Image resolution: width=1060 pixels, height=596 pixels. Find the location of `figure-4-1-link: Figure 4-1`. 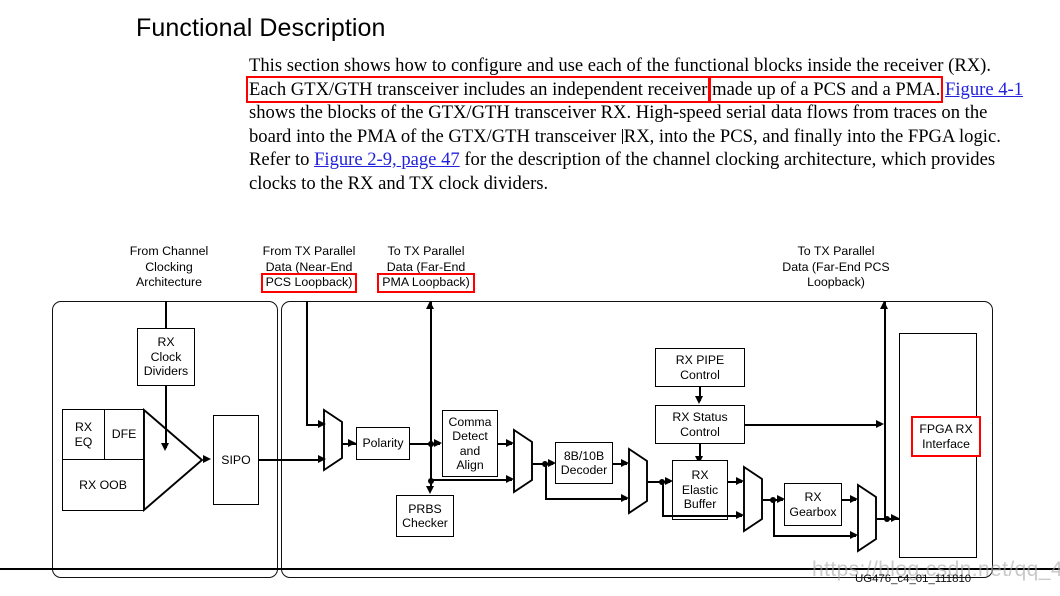

figure-4-1-link: Figure 4-1 is located at coordinates (984, 89).